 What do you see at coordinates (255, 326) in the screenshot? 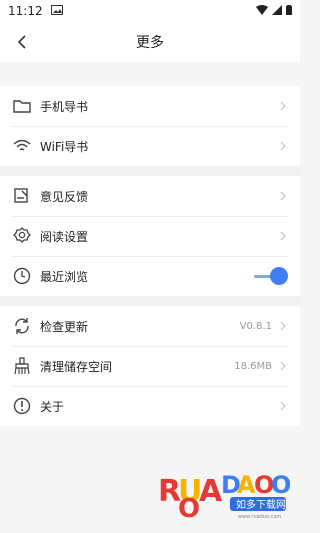
I see `version-value: V0.8.1` at bounding box center [255, 326].